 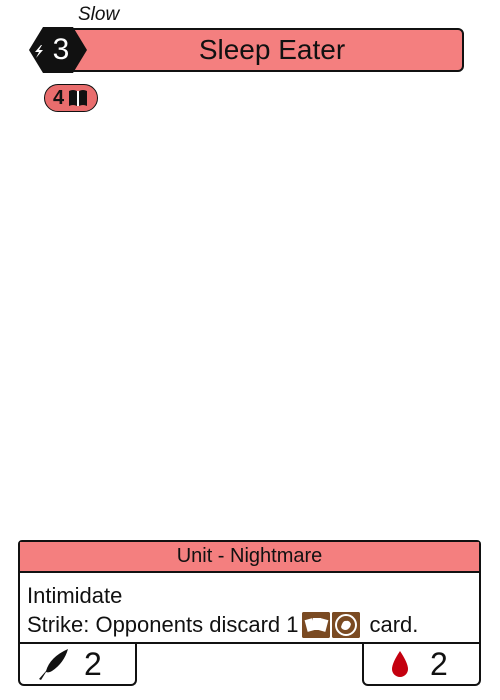 I want to click on hand-icon, so click(x=346, y=624).